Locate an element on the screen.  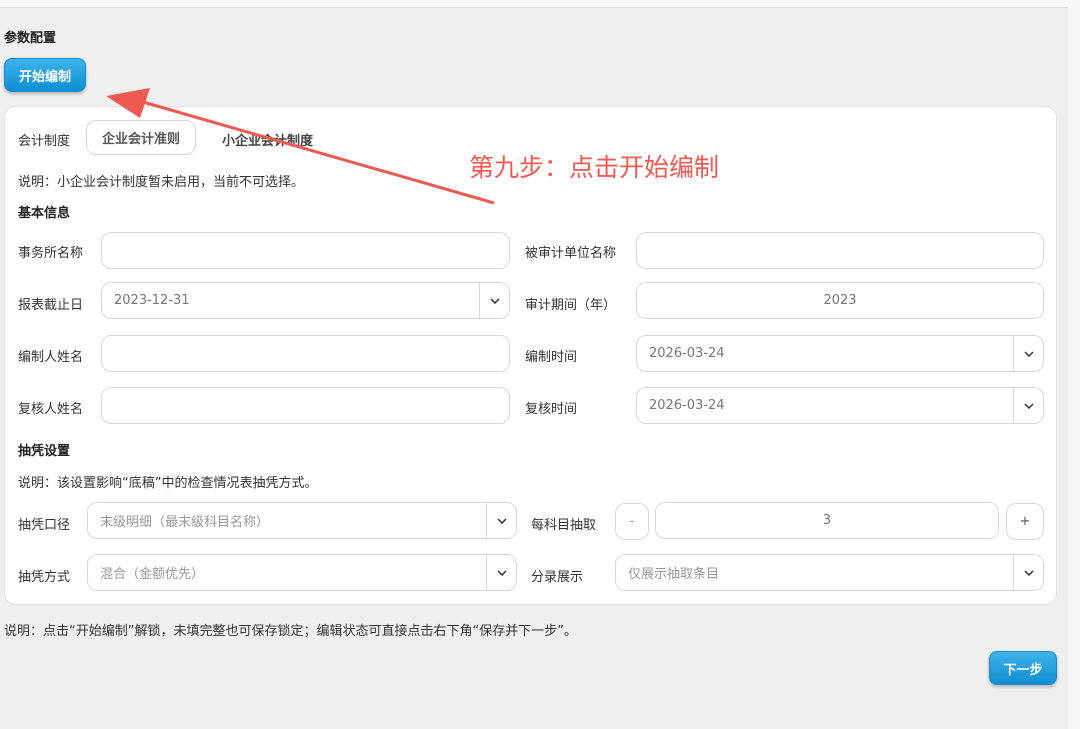
sampling-heading: 抽凭设置 is located at coordinates (44, 451).